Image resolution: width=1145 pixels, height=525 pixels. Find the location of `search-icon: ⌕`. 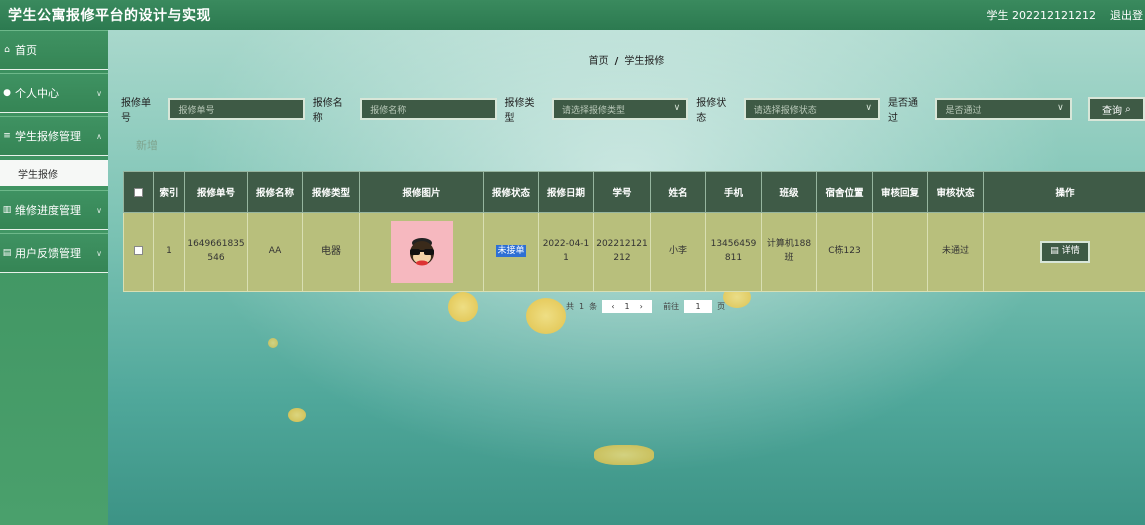

search-icon: ⌕ is located at coordinates (1128, 109).